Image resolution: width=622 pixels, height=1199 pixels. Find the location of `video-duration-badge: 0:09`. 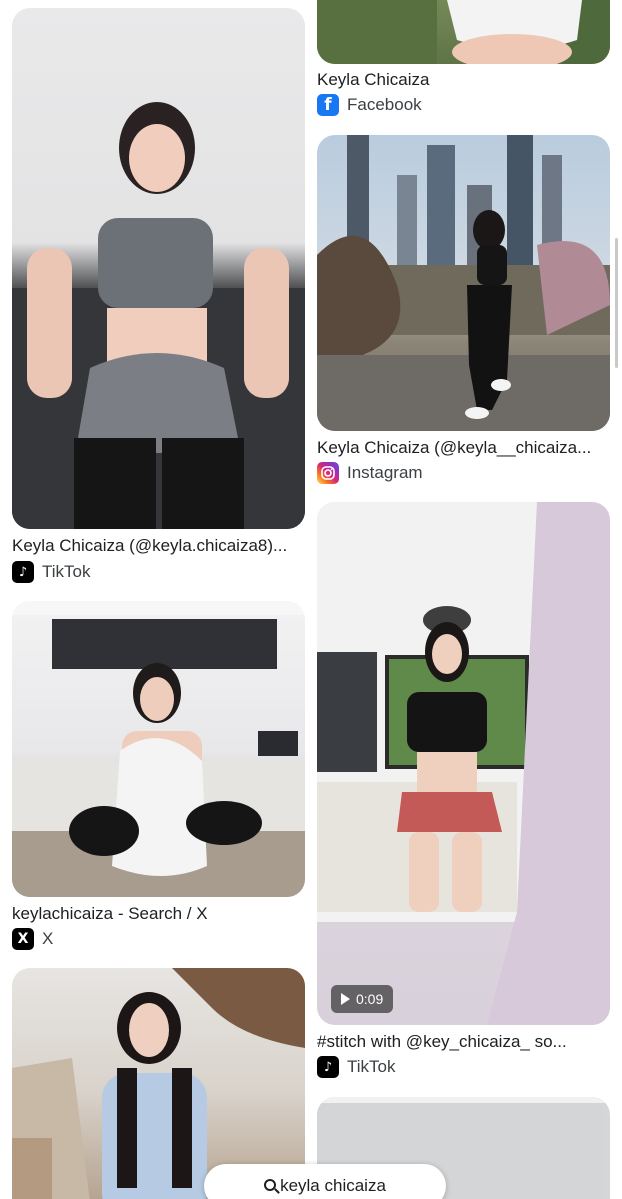

video-duration-badge: 0:09 is located at coordinates (362, 999).